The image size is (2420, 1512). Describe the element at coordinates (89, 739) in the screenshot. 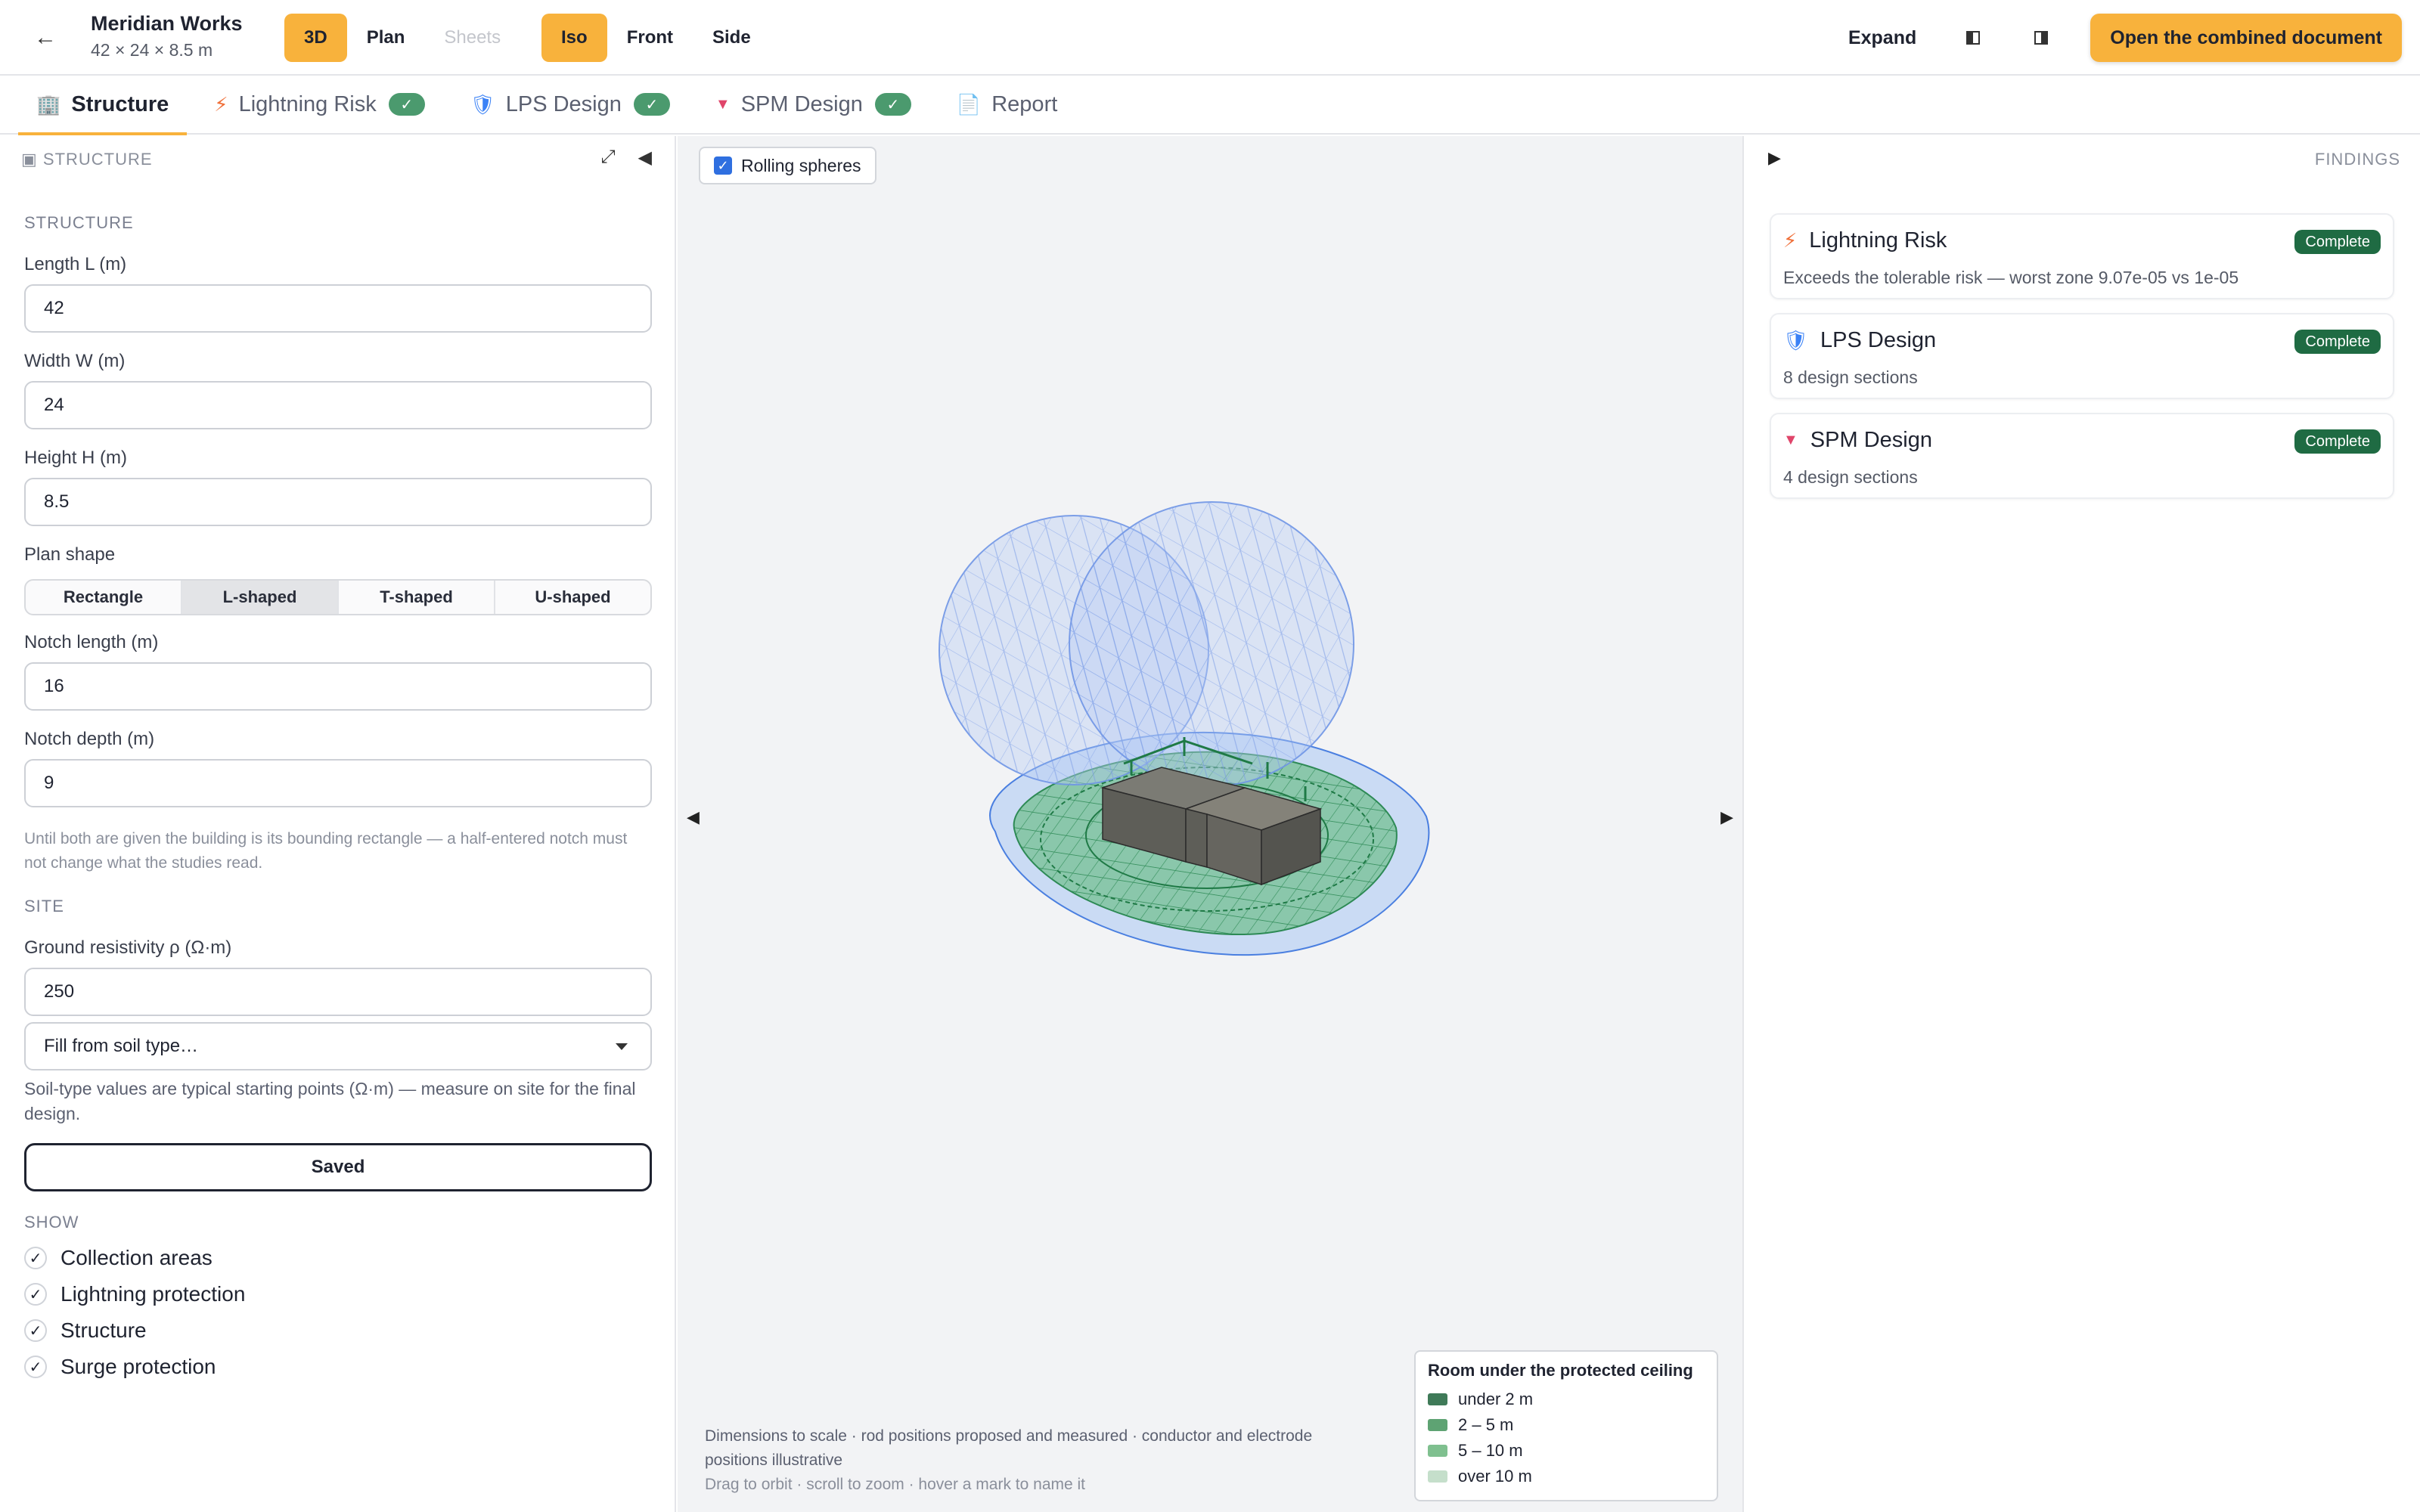

I see `notch-depth-label: Notch depth (m)` at that location.